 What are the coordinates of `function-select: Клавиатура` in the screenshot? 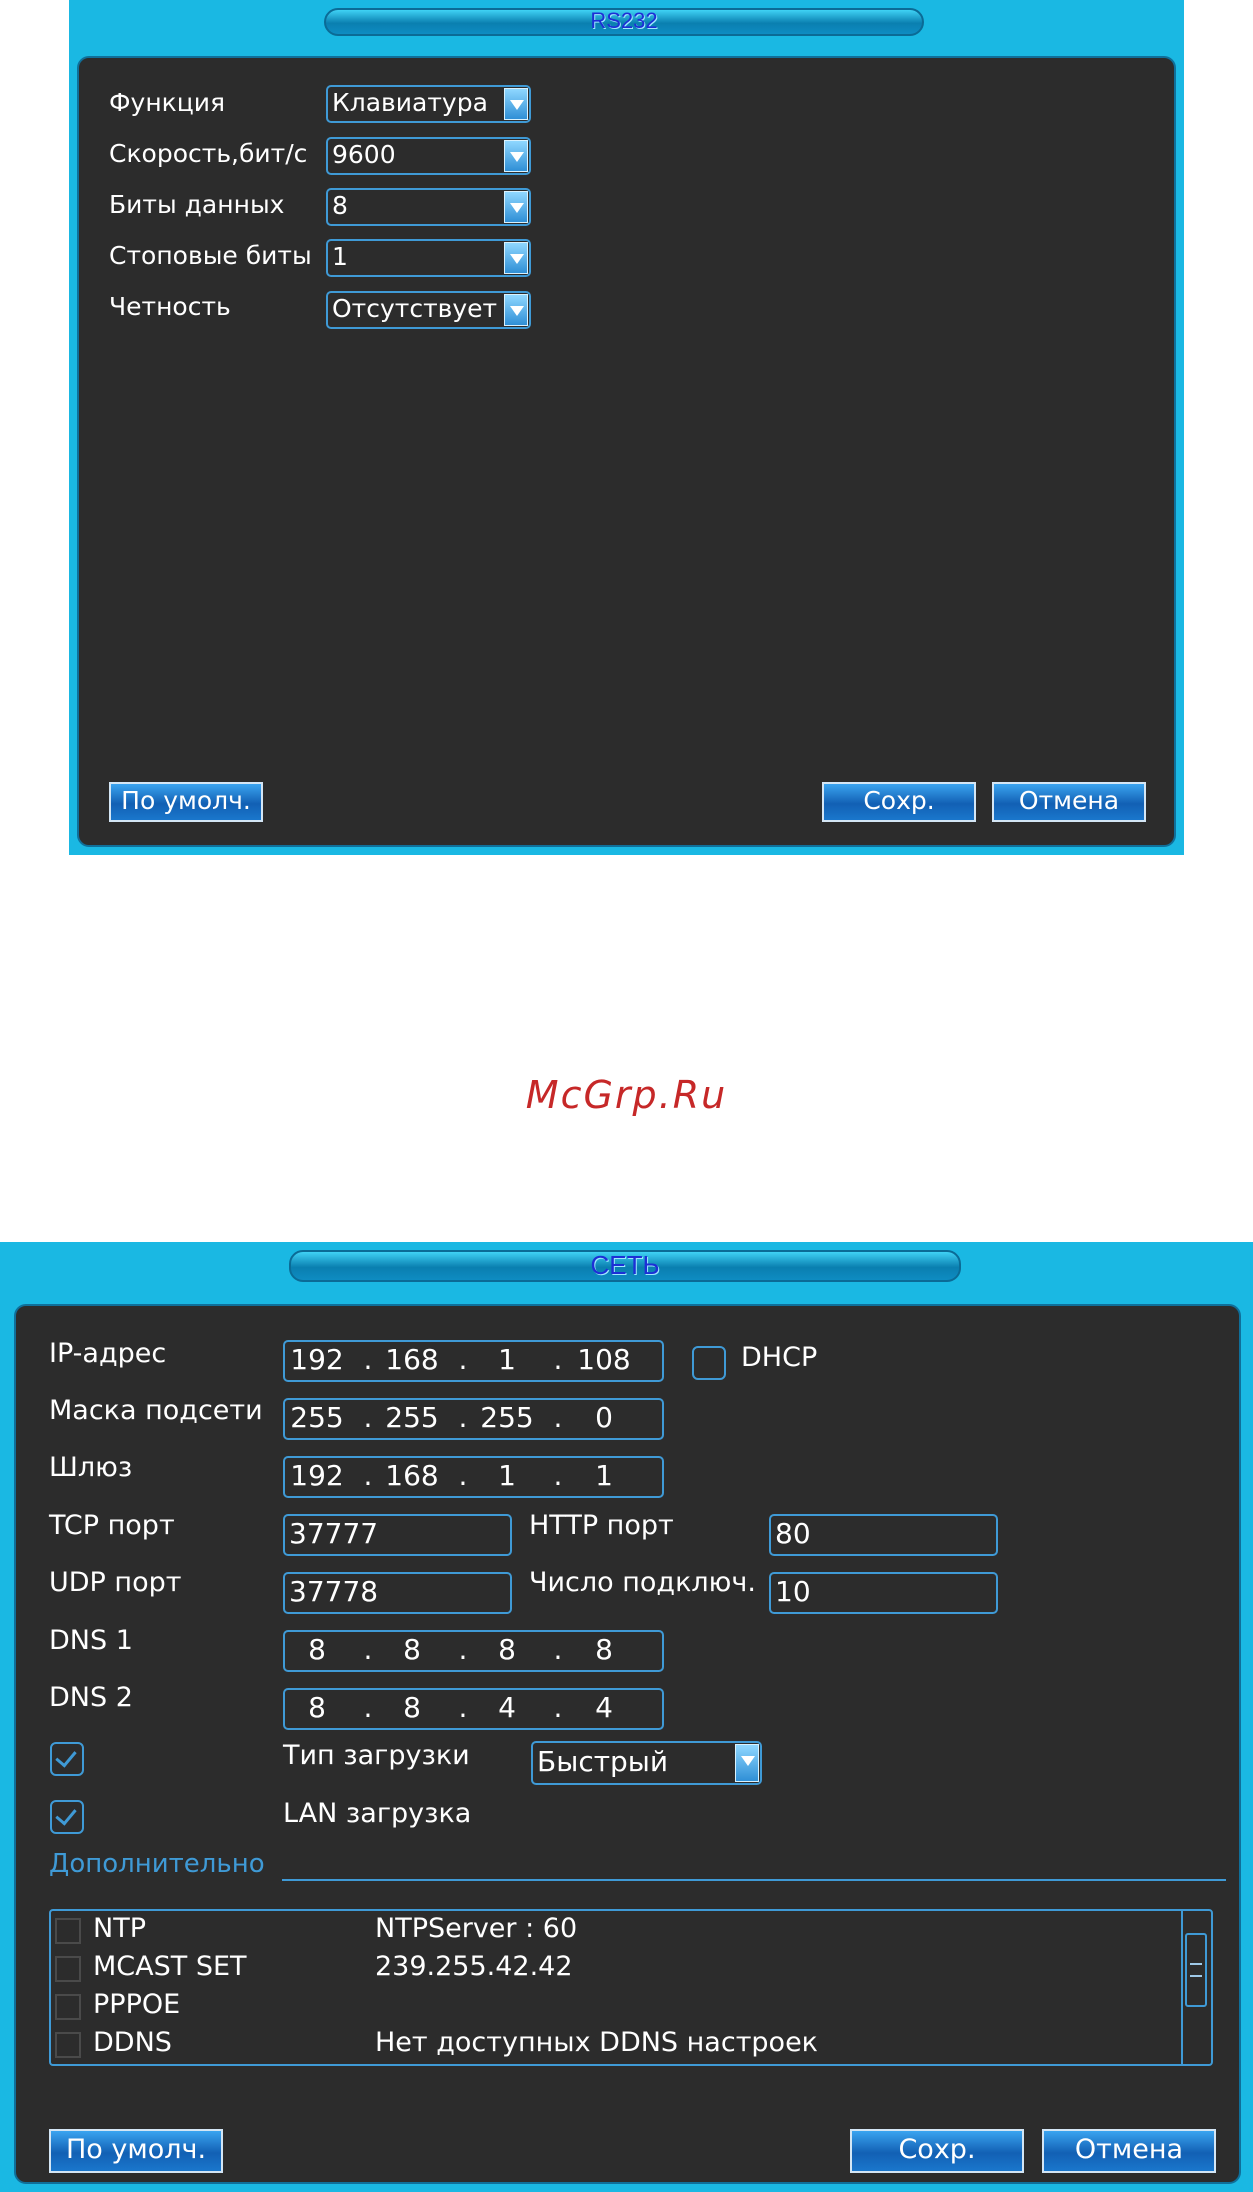 It's located at (428, 104).